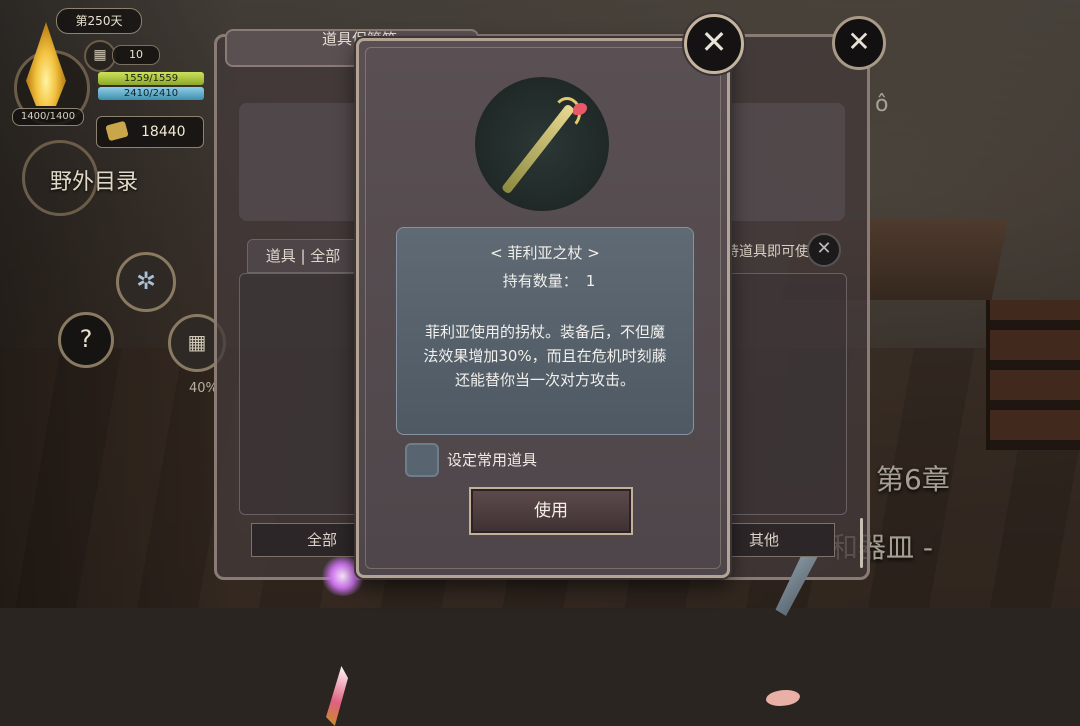  What do you see at coordinates (540, 281) in the screenshot?
I see `quantity-label: 持有数量：` at bounding box center [540, 281].